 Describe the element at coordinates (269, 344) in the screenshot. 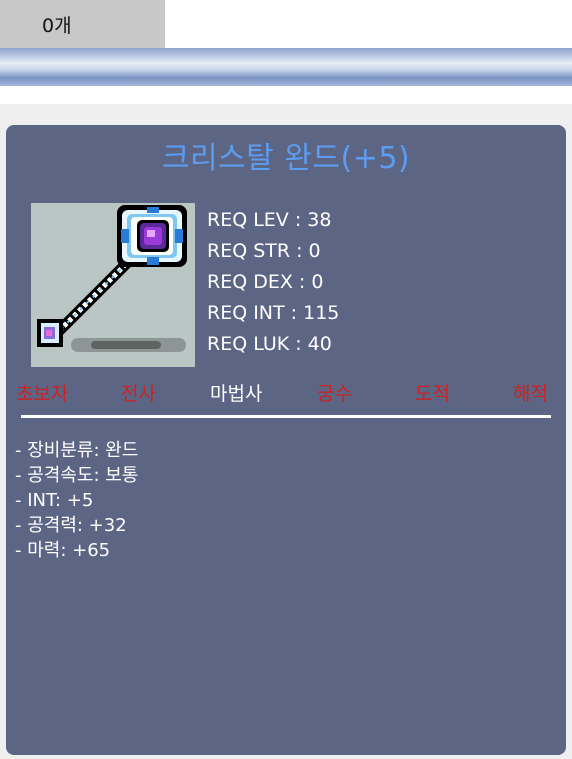

I see `req-luk: REQ LUK : 40` at that location.